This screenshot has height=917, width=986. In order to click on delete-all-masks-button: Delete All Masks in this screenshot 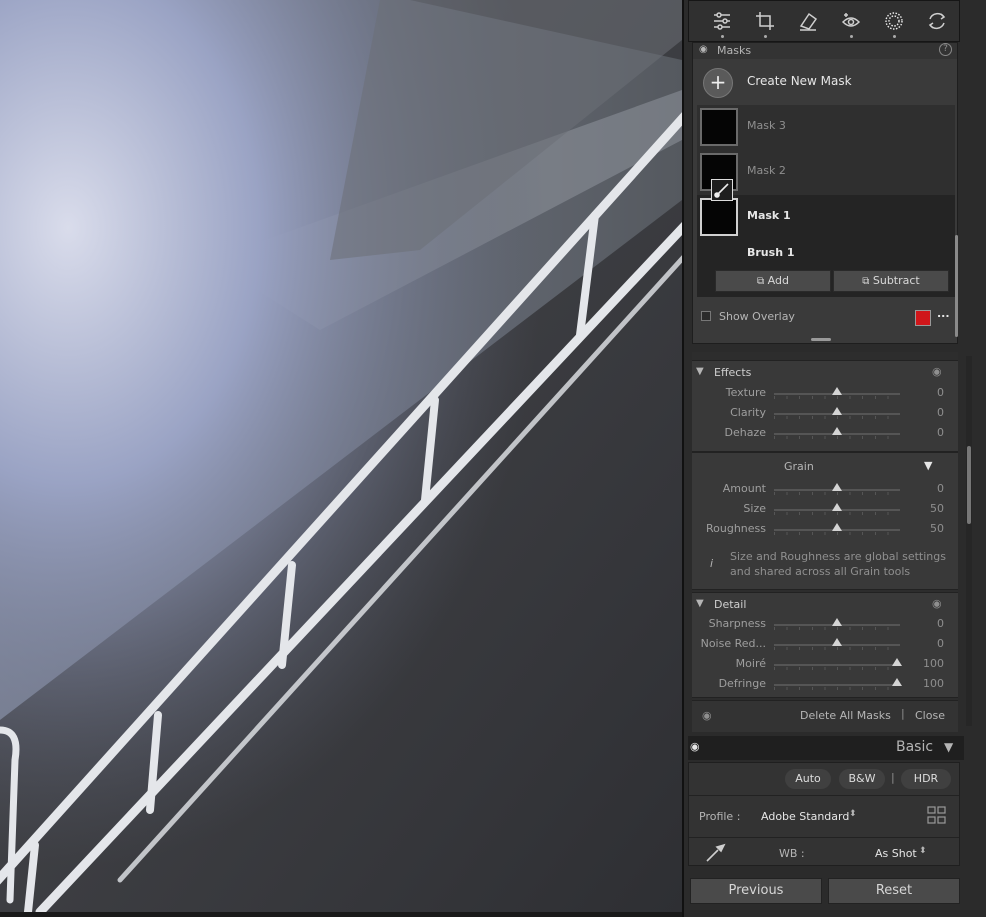, I will do `click(845, 715)`.